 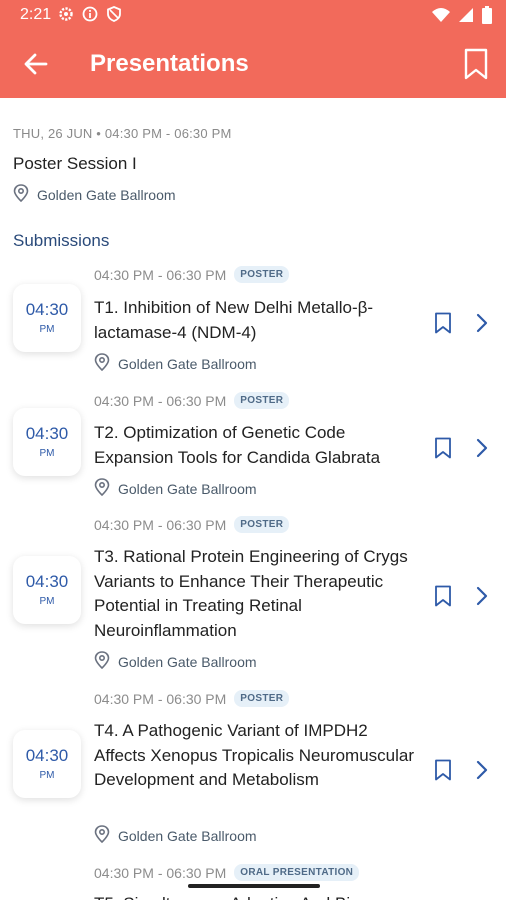 I want to click on type-badge: ORAL PRESENTATION, so click(x=297, y=872).